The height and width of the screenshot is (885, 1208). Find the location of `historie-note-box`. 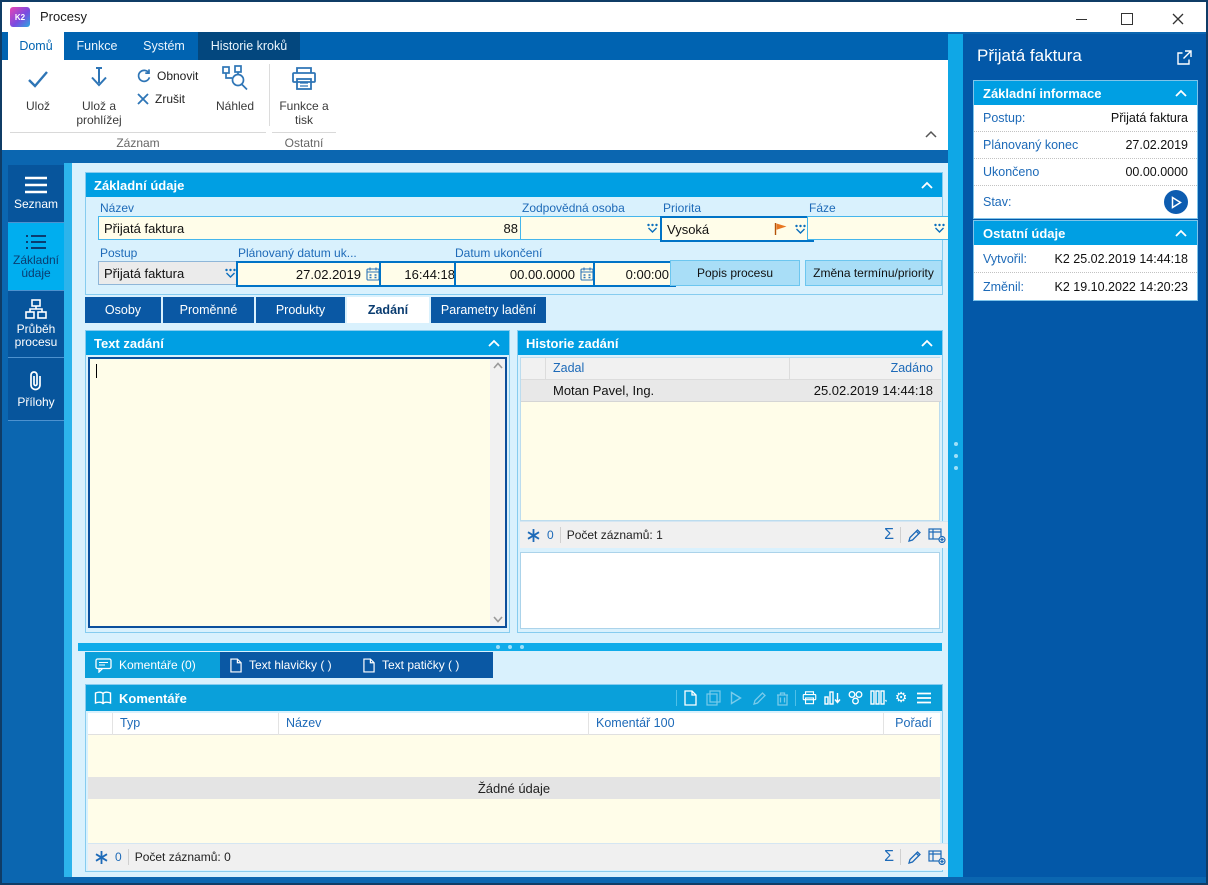

historie-note-box is located at coordinates (730, 590).